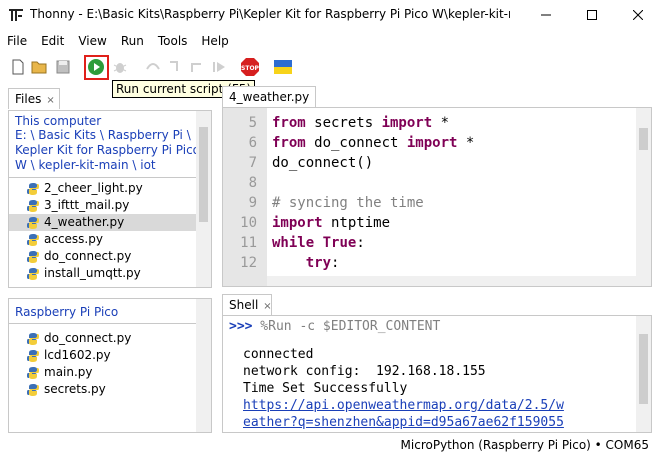 This screenshot has width=661, height=456. Describe the element at coordinates (643, 369) in the screenshot. I see `shell-scrollbar-thumb` at that location.